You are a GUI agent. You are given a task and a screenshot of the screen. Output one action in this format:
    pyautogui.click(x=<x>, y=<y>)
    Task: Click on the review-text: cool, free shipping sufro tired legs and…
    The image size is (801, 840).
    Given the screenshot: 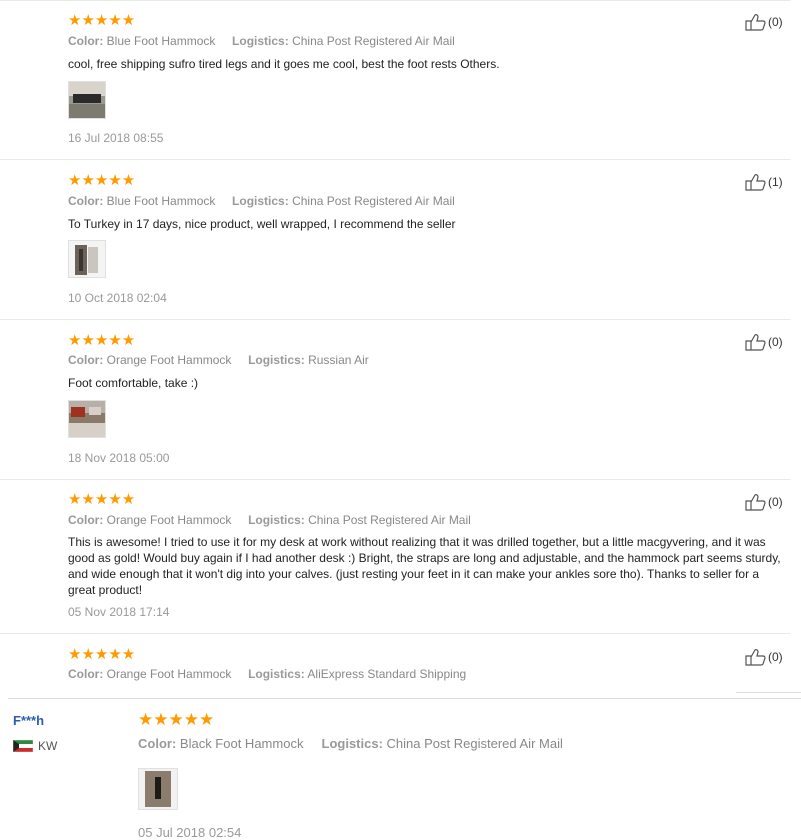 What is the action you would take?
    pyautogui.click(x=284, y=64)
    